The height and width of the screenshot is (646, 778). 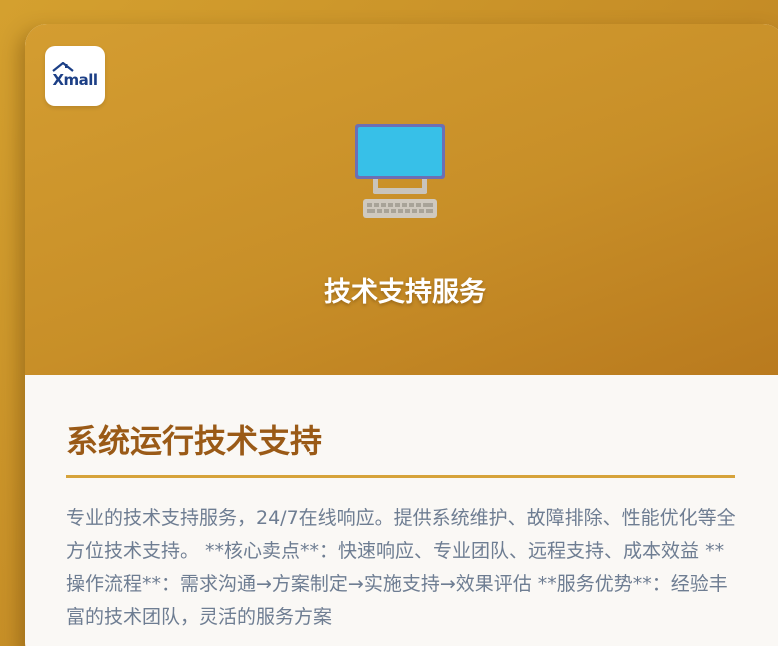 I want to click on section-title: 系统运行技术支持, so click(x=194, y=441).